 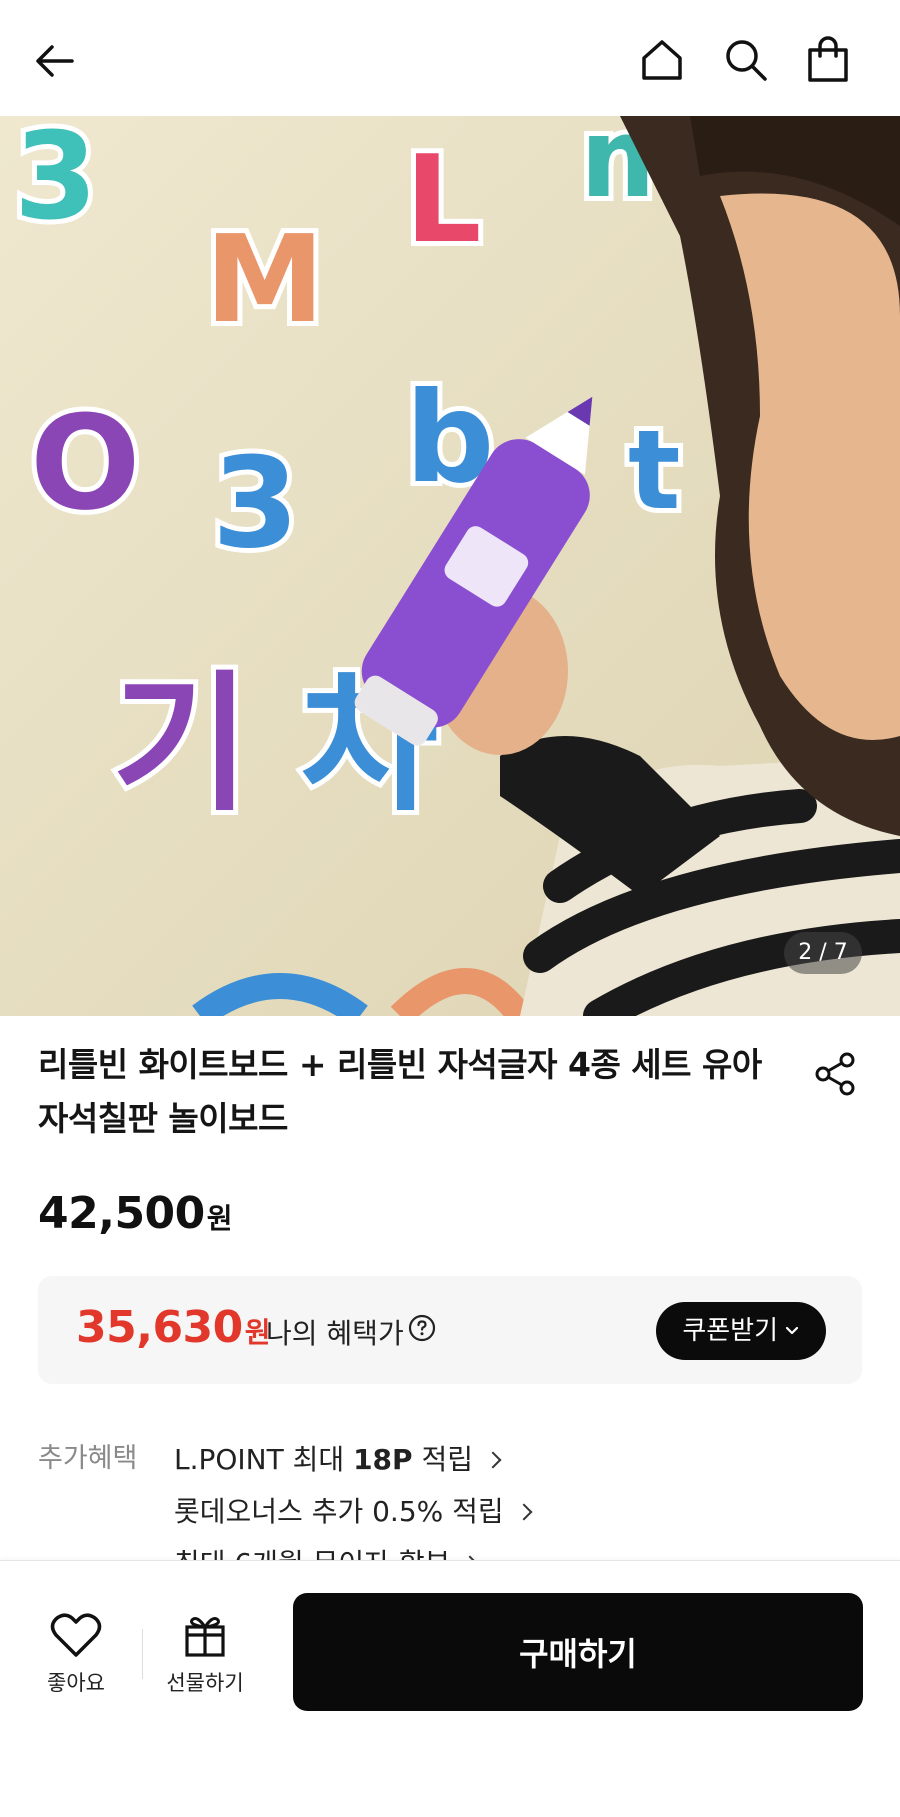 I want to click on benefit-text: 적립, so click(x=442, y=1459).